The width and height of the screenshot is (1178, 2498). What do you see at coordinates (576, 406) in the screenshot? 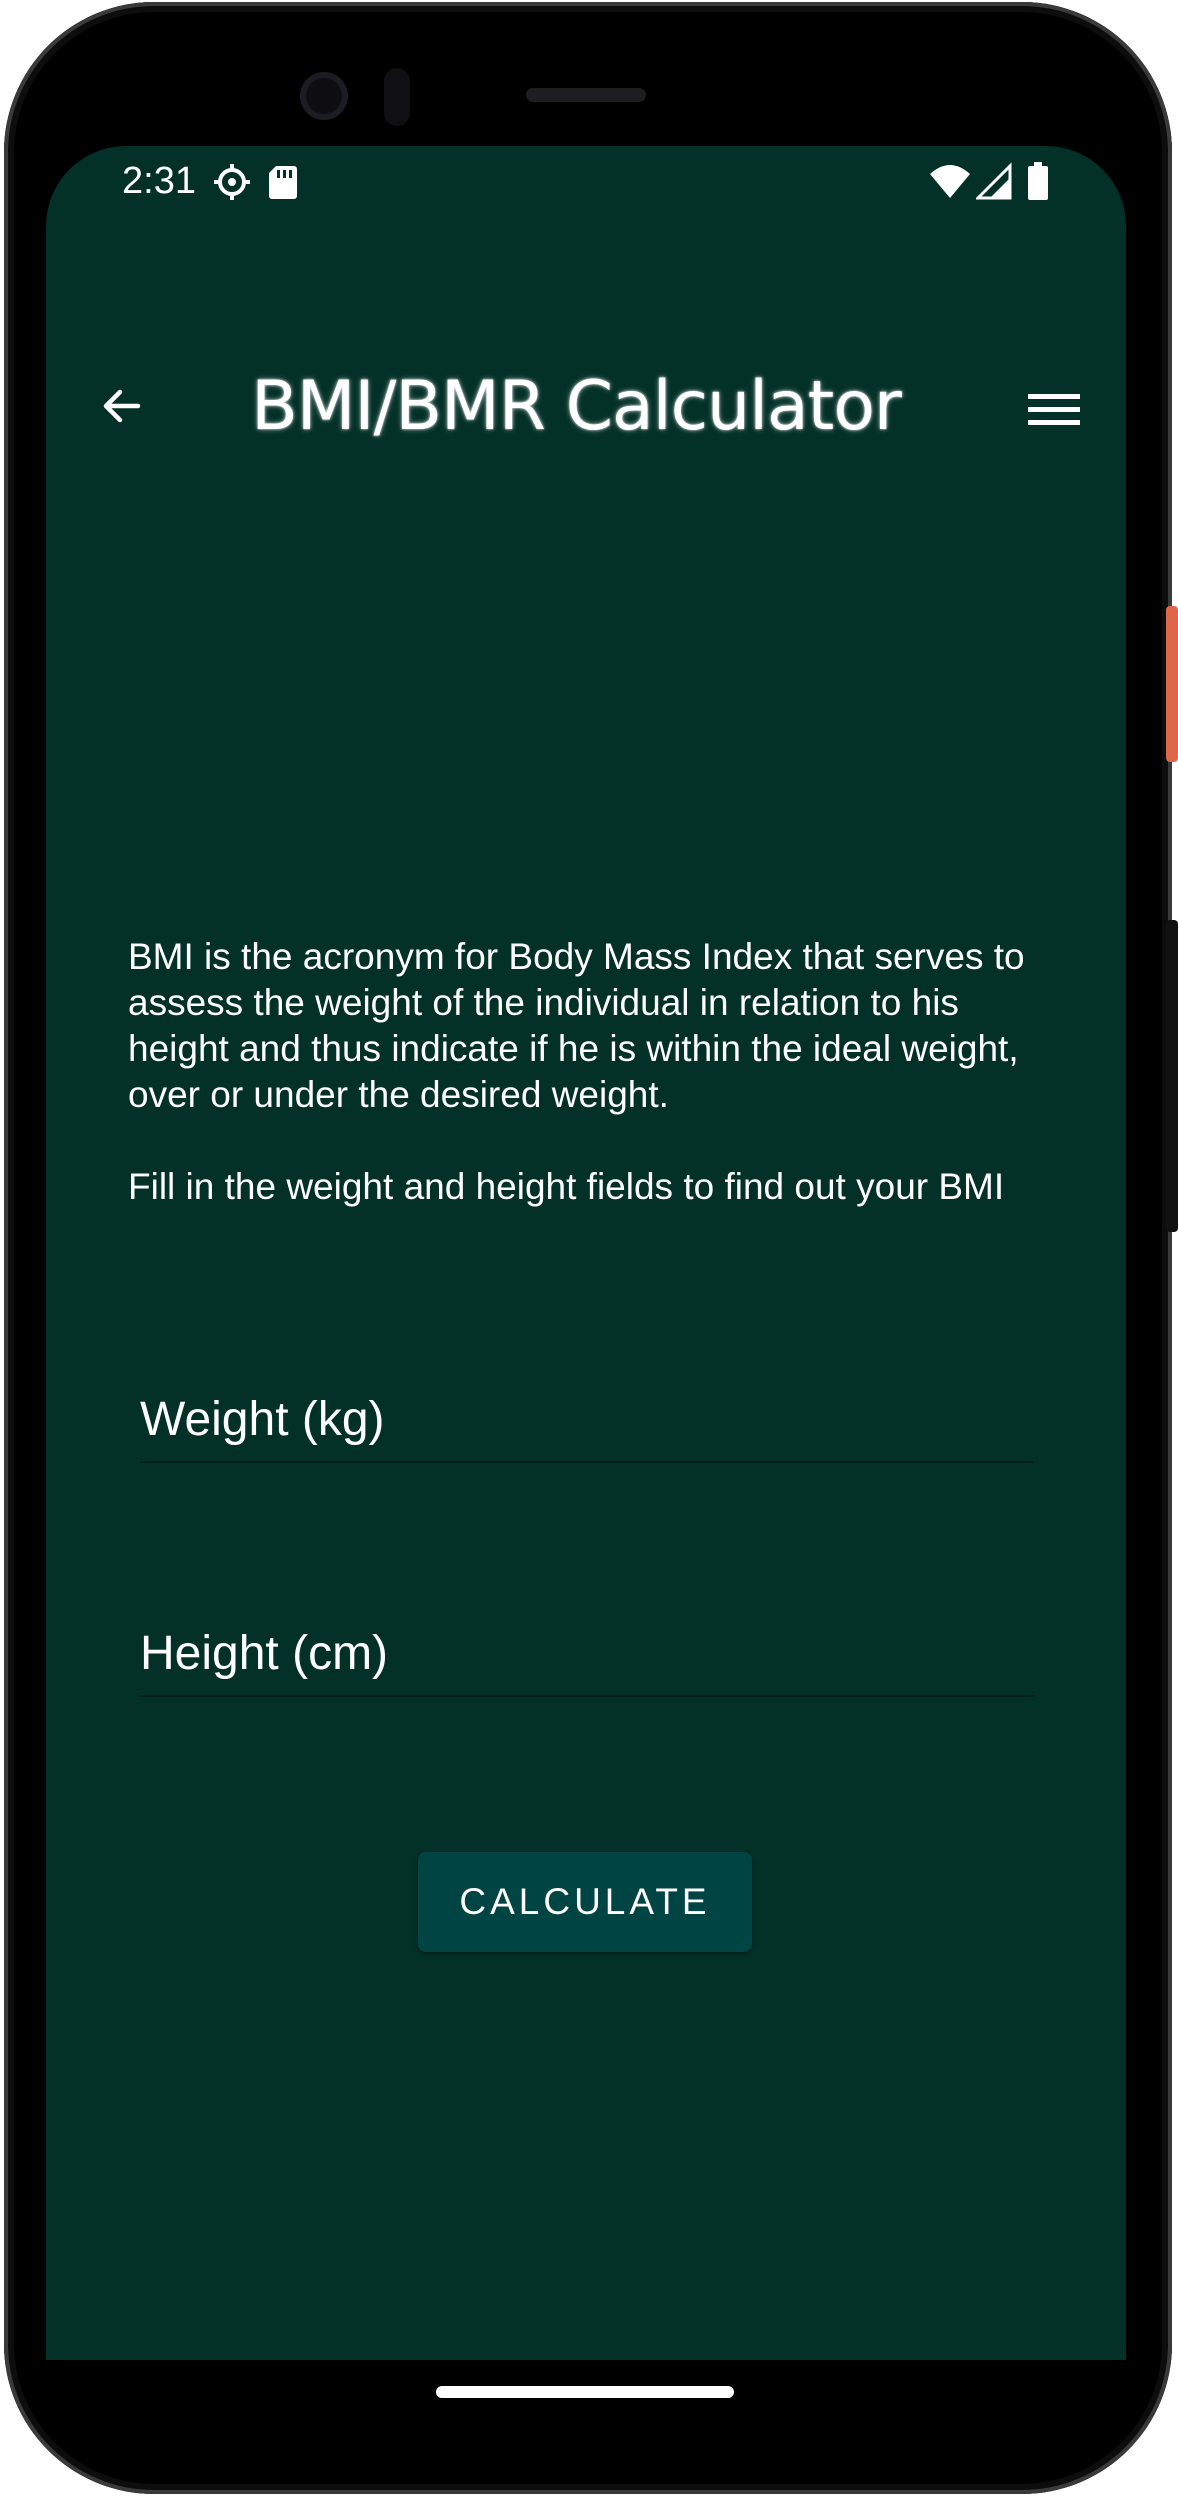
I see `page-title: BMI/BMR Calculator` at bounding box center [576, 406].